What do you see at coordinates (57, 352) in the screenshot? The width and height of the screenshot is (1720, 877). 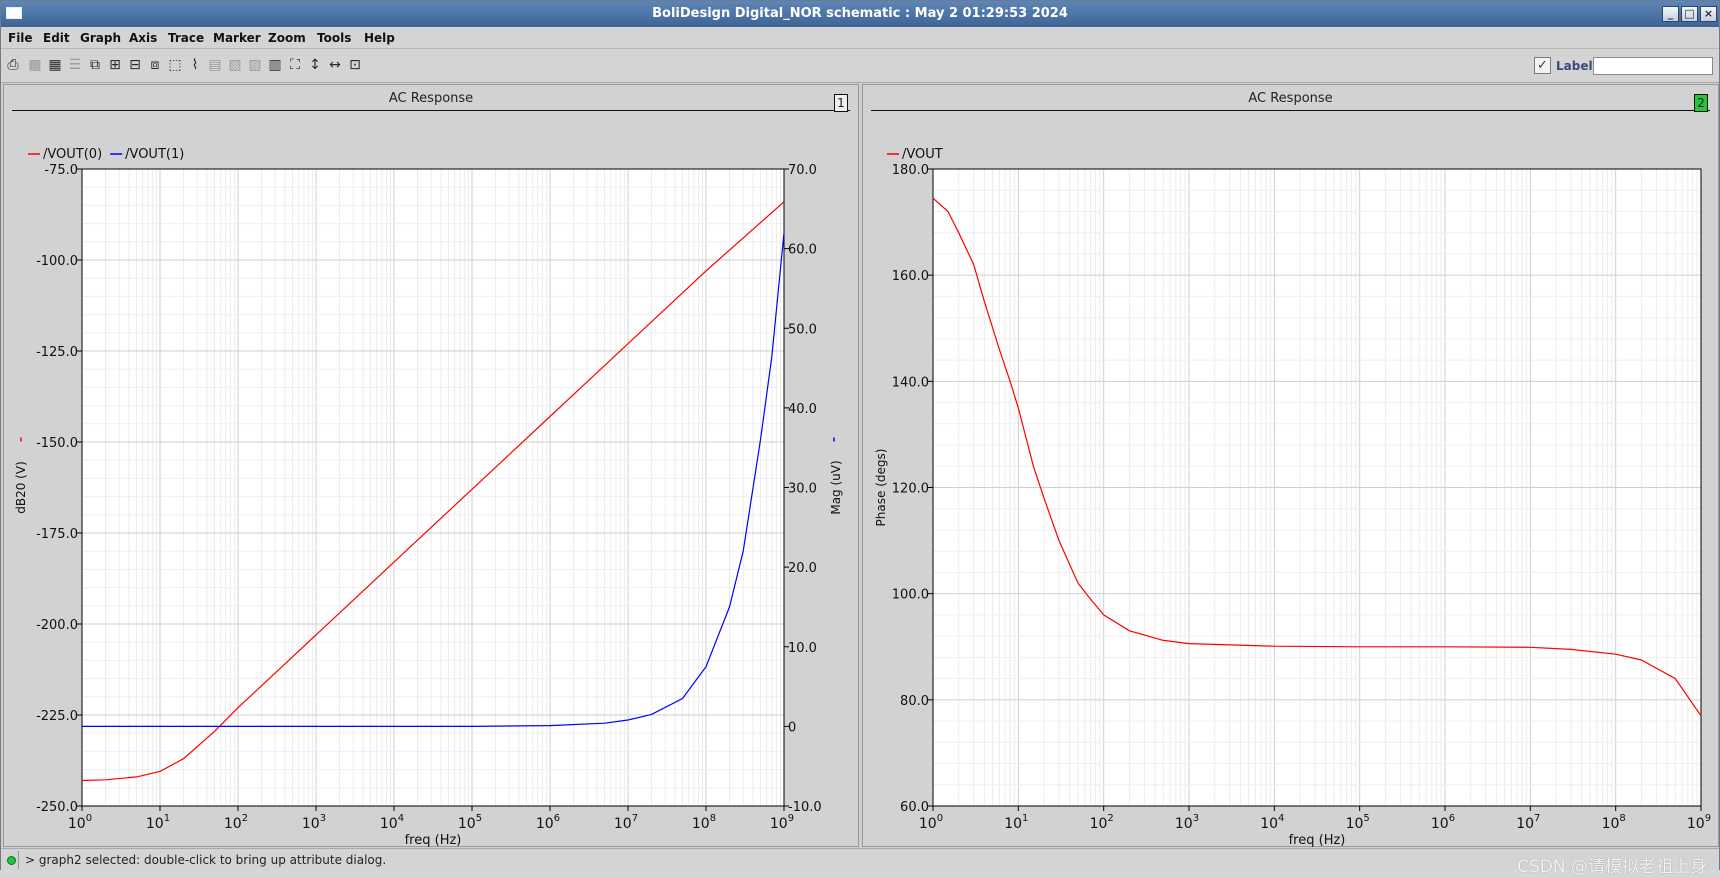 I see `y-tick-label: -125.0` at bounding box center [57, 352].